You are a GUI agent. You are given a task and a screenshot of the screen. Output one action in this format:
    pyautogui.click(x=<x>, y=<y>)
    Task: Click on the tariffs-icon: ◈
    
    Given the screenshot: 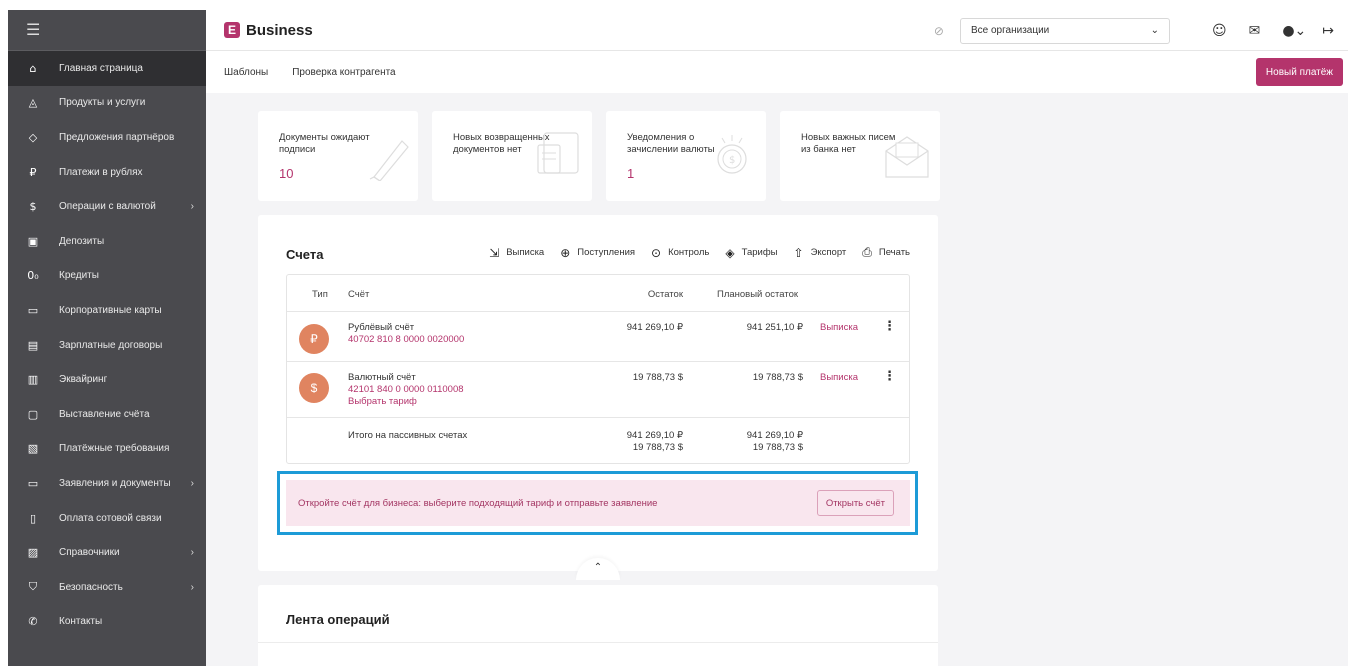 What is the action you would take?
    pyautogui.click(x=730, y=252)
    